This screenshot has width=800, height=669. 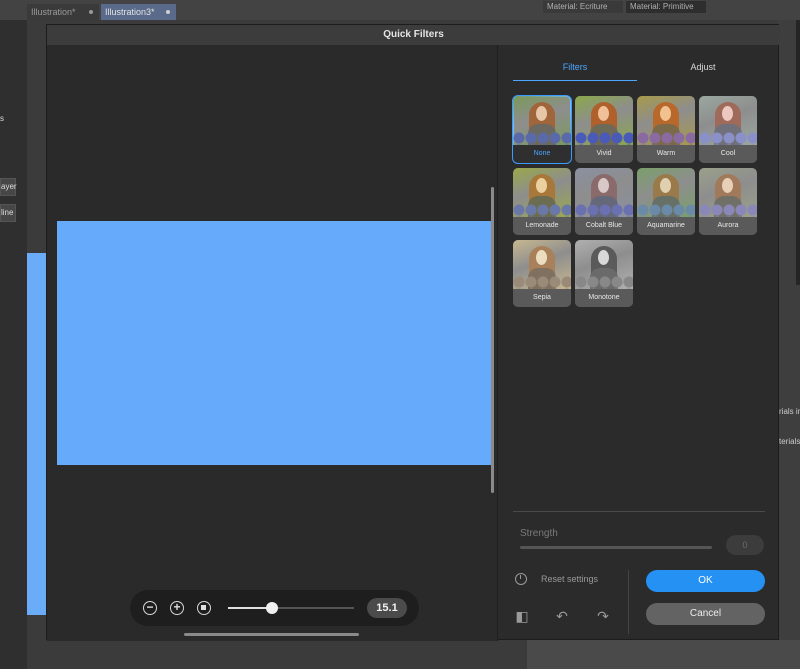 I want to click on zoom-slider, so click(x=291, y=608).